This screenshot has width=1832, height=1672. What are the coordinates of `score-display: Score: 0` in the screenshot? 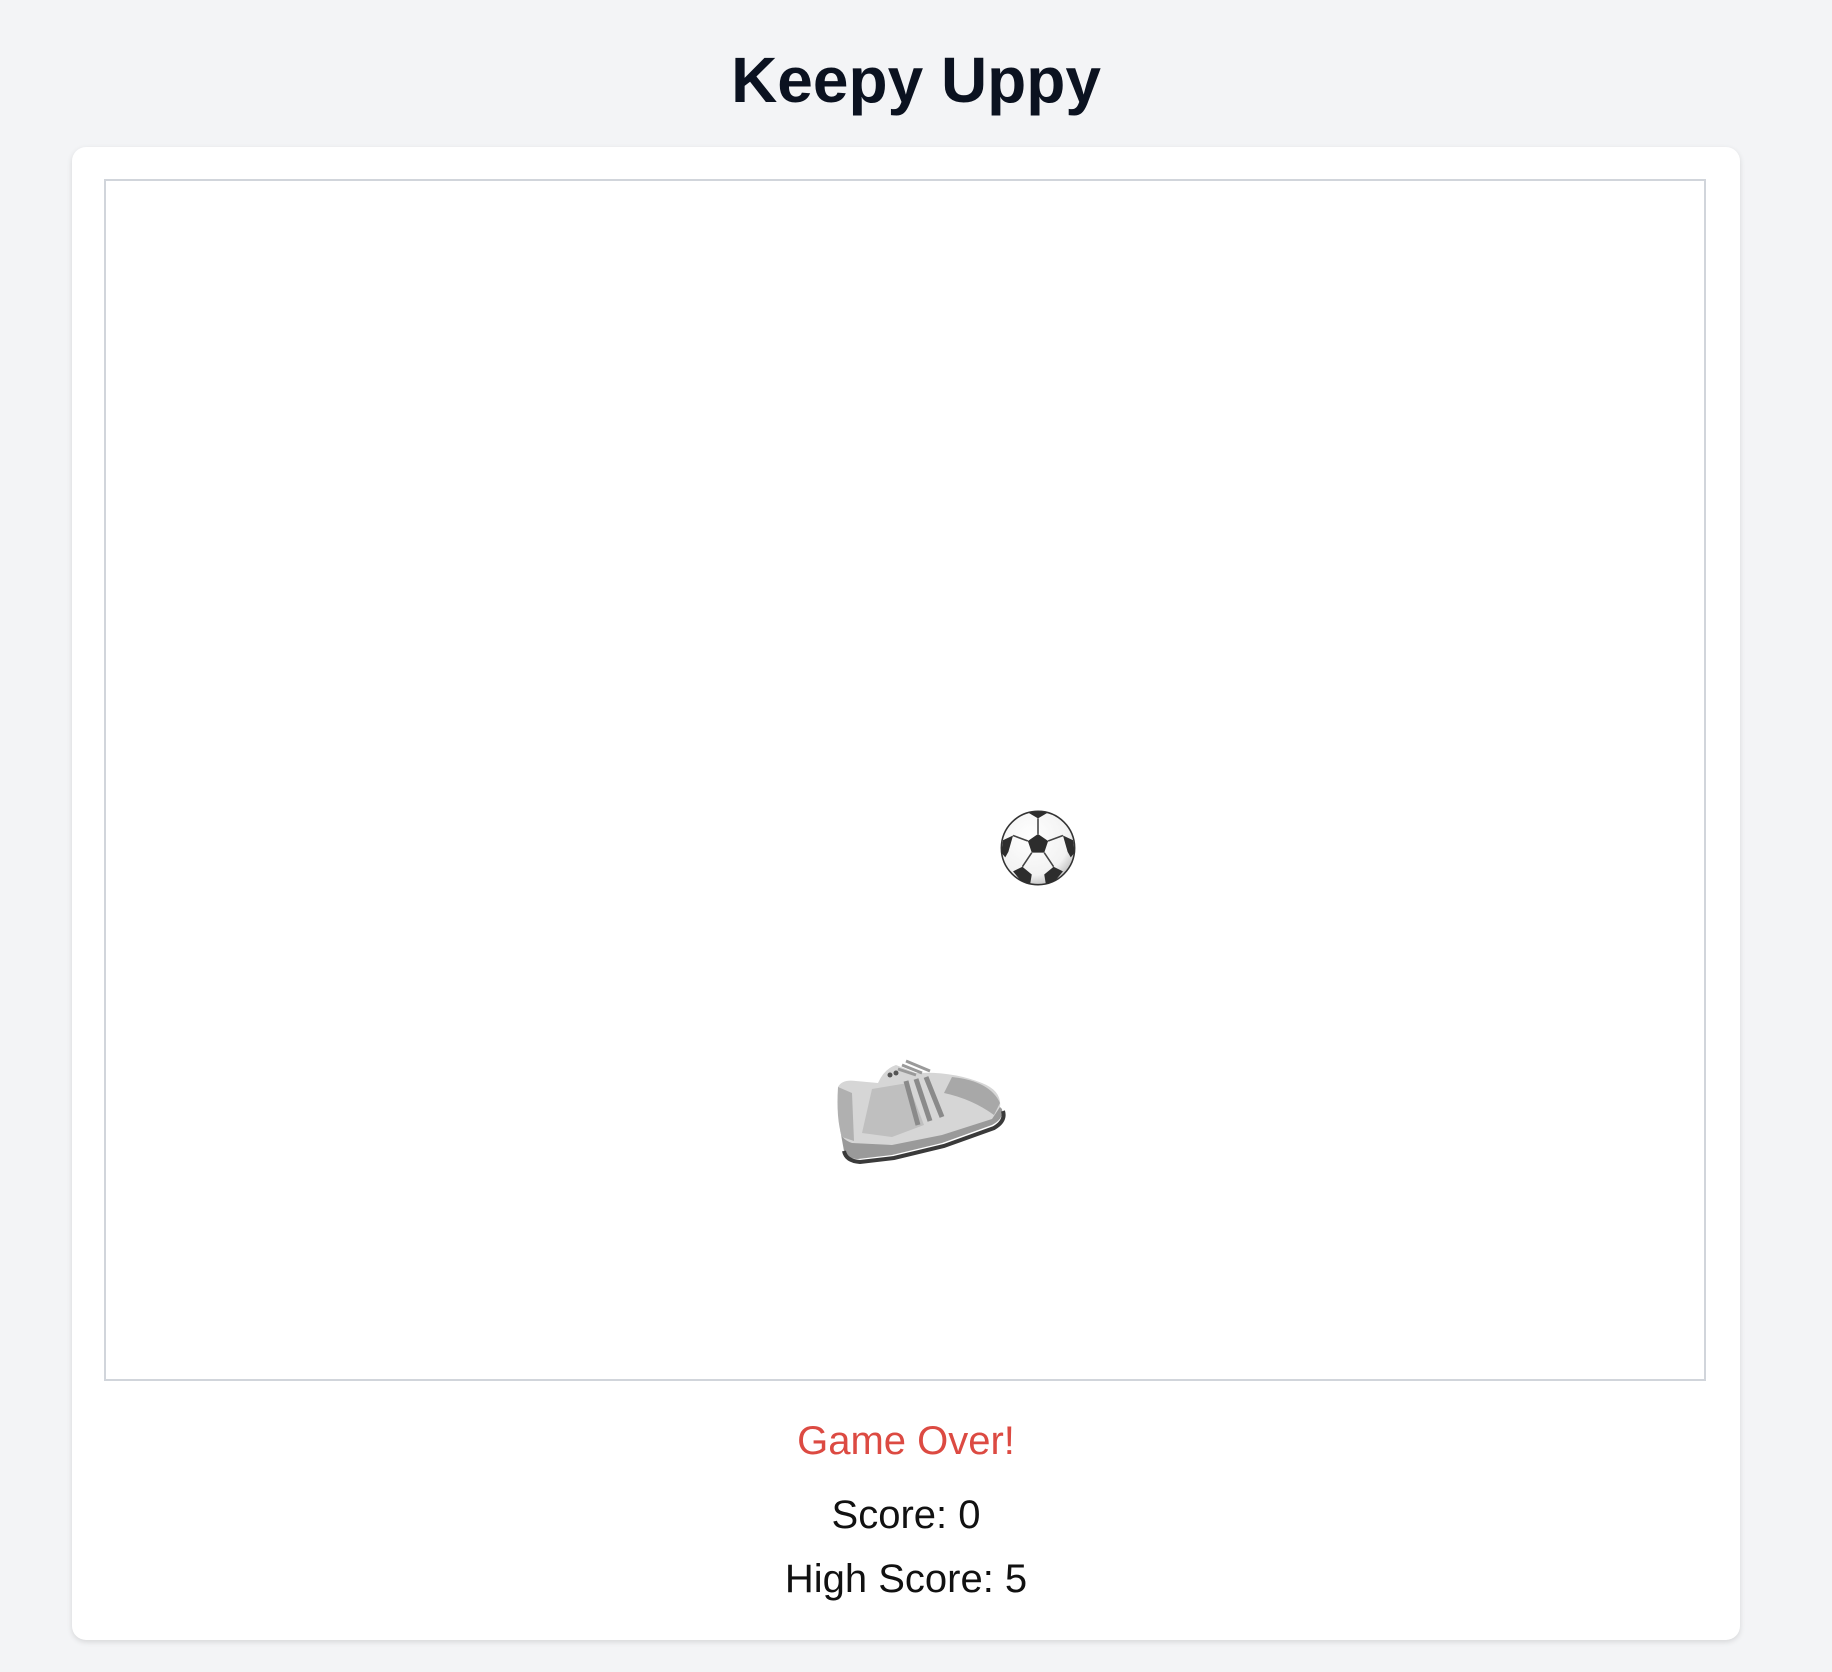 It's located at (906, 1515).